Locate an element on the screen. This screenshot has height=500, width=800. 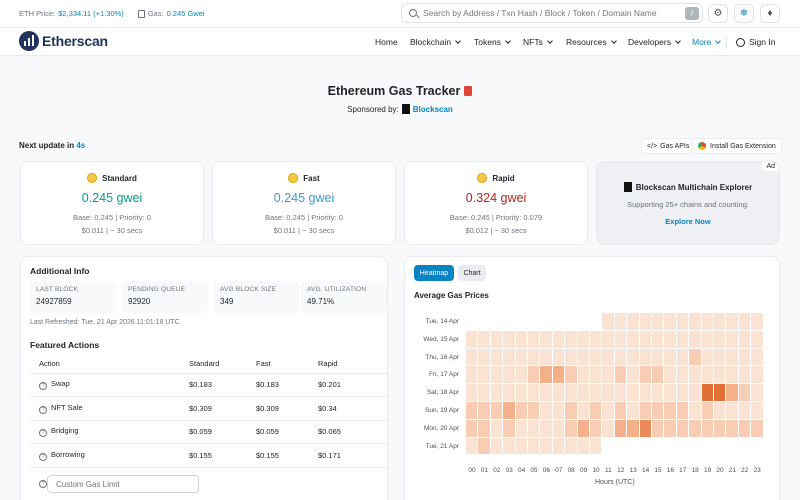
sponsor-link: Blockscan is located at coordinates (433, 109).